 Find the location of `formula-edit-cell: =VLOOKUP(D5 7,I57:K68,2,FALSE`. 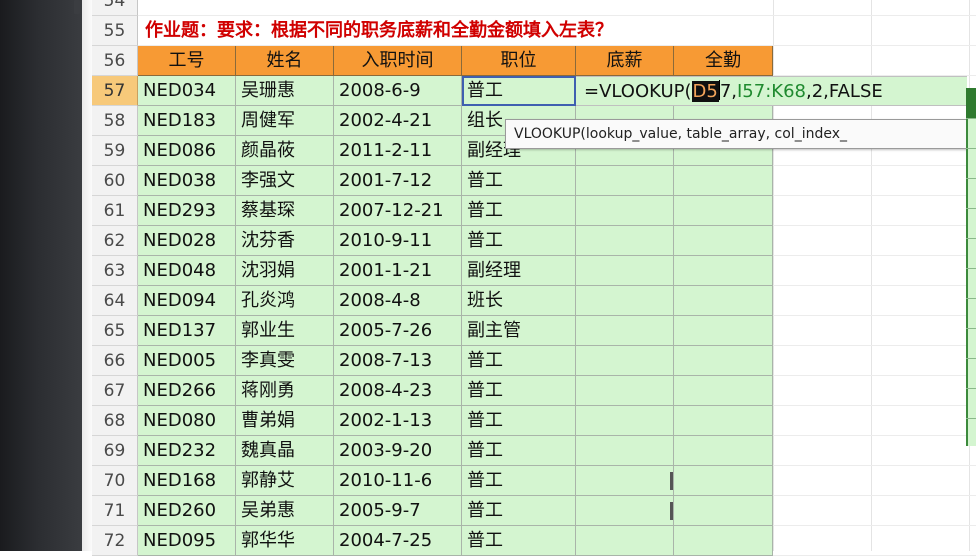

formula-edit-cell: =VLOOKUP(D5 7,I57:K68,2,FALSE is located at coordinates (771, 91).